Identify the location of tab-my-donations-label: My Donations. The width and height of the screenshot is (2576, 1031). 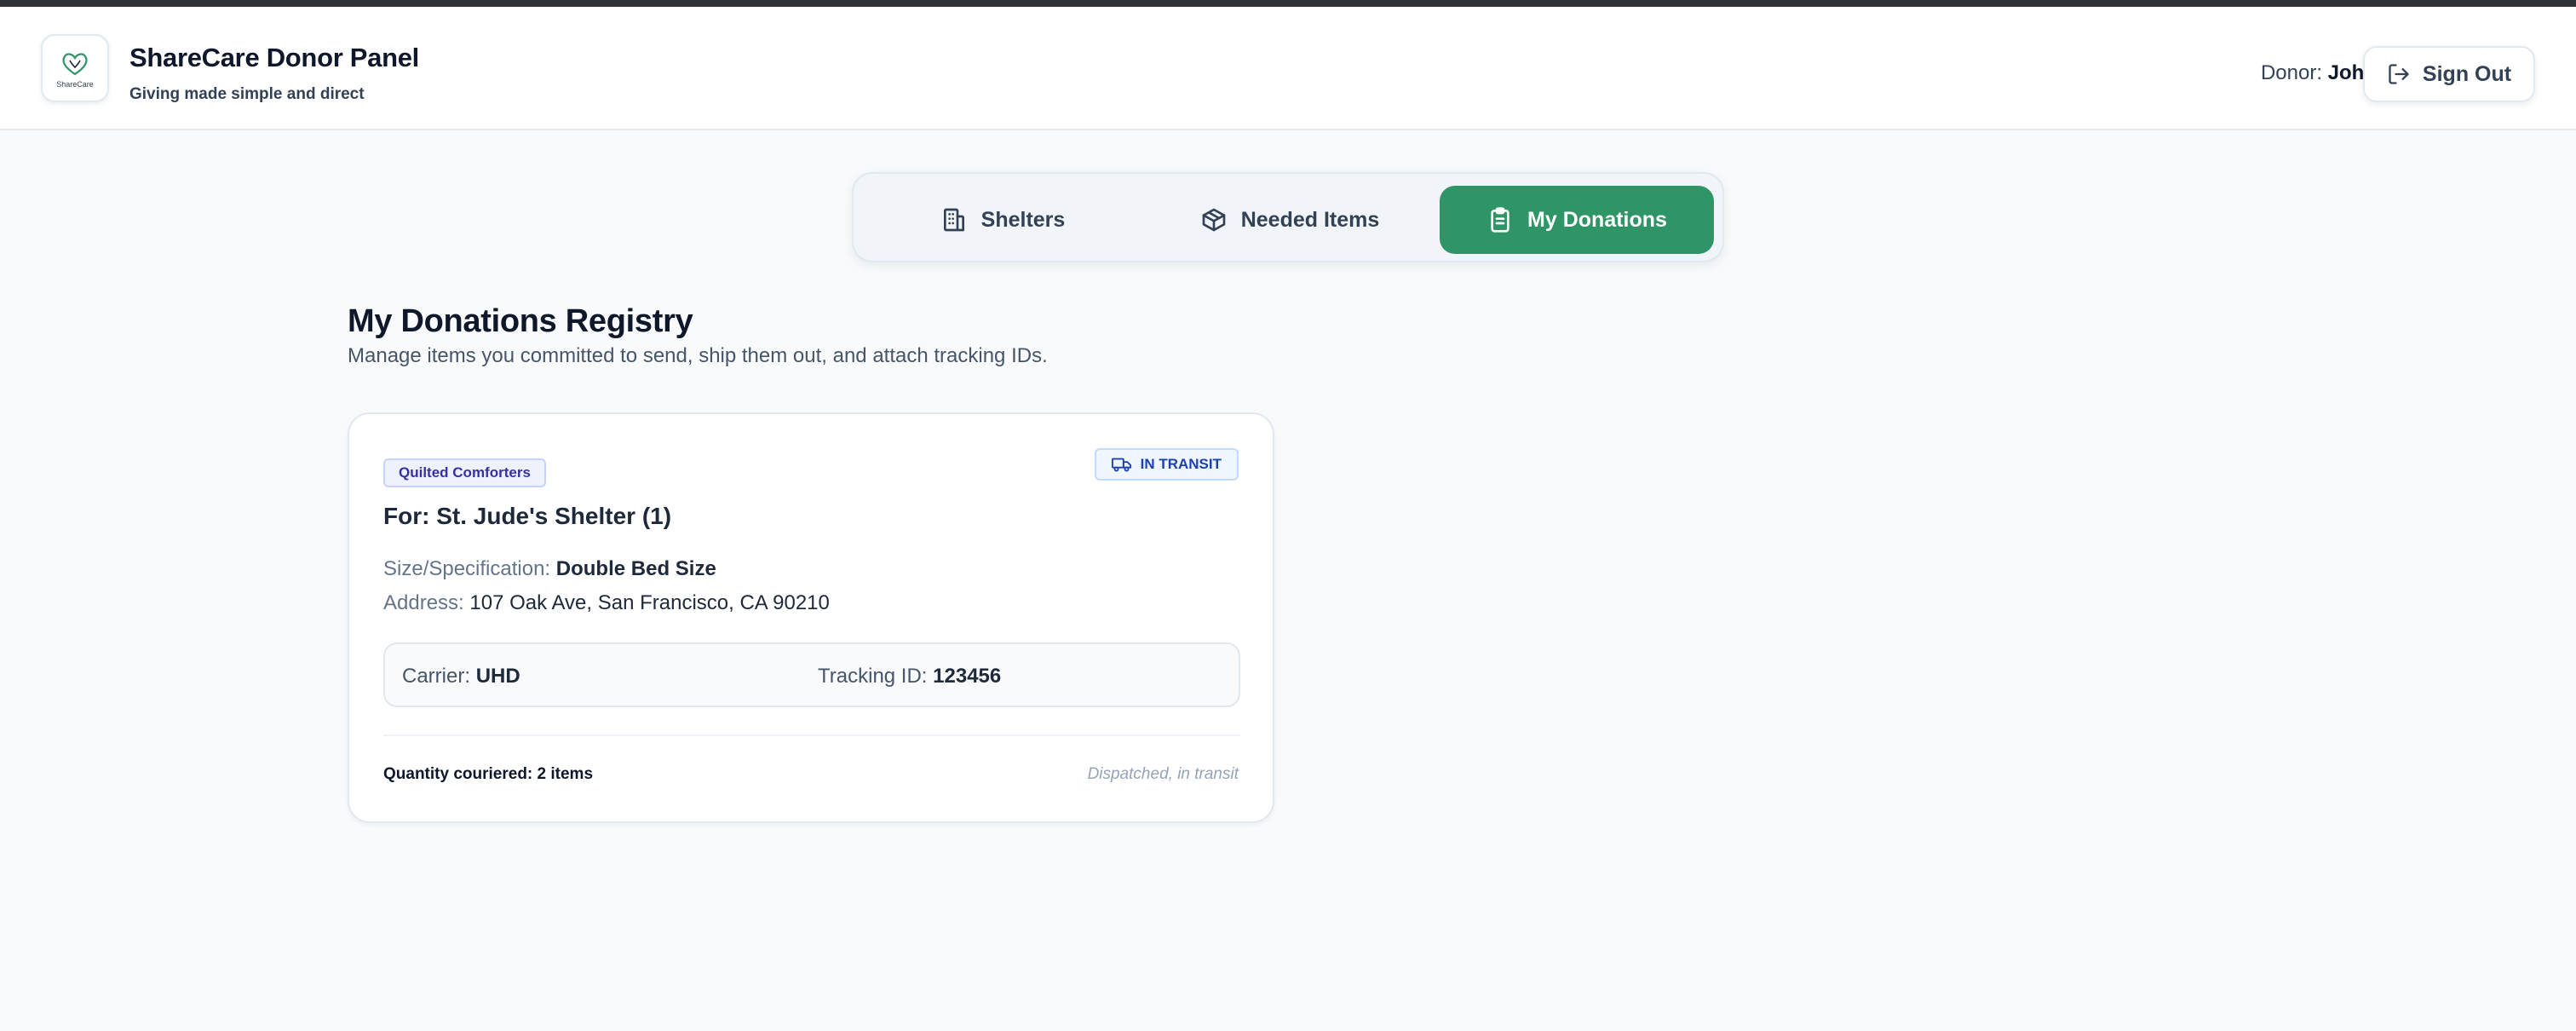
(1597, 219).